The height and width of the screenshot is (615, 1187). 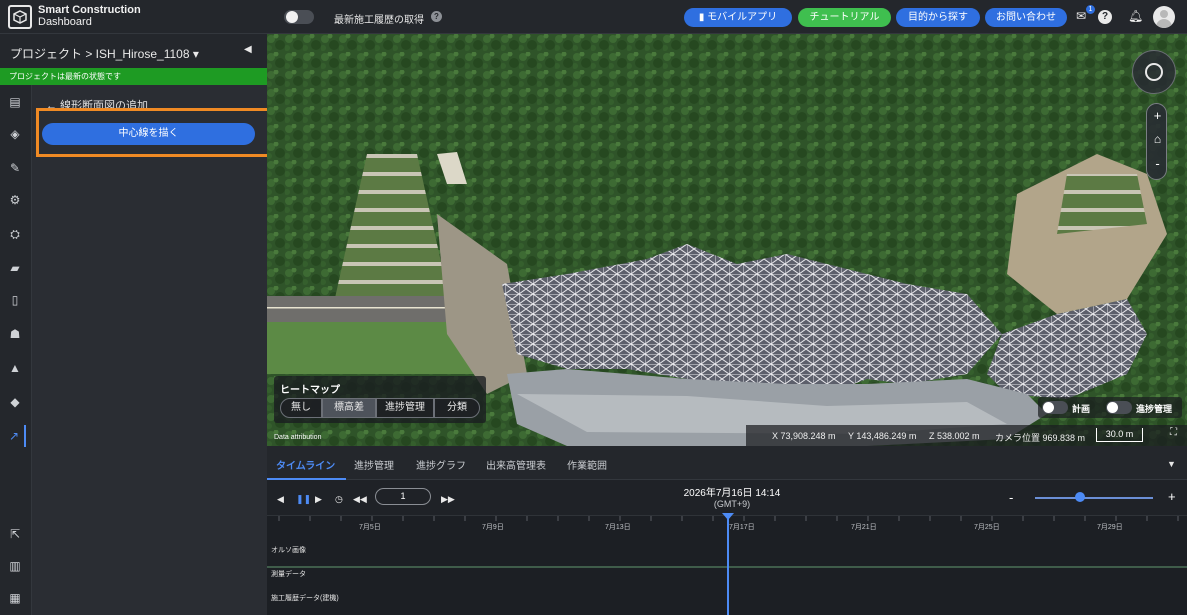 I want to click on play-icon: ▶, so click(x=318, y=499).